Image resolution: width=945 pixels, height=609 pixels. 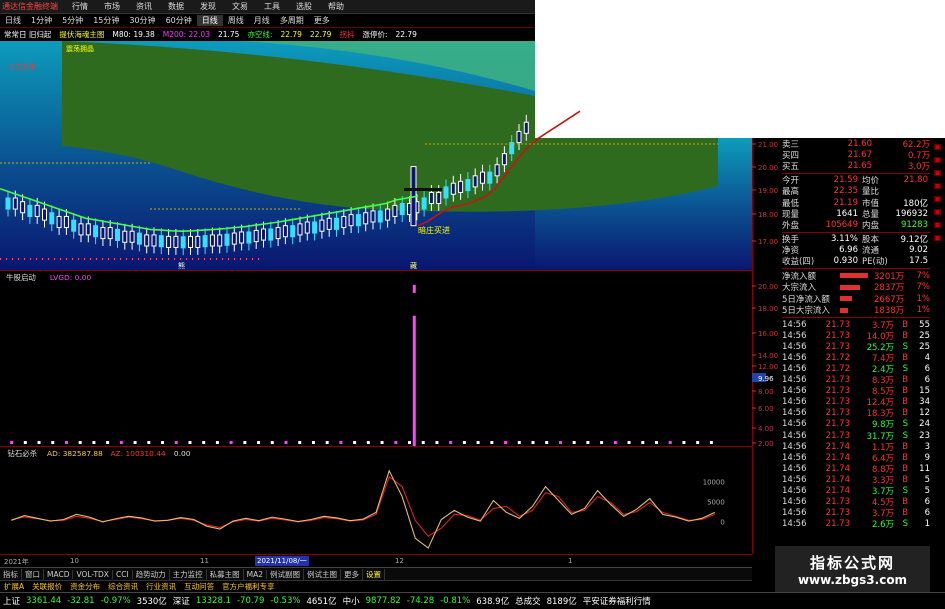 I want to click on indicator-tab-8: MA2, so click(x=256, y=574).